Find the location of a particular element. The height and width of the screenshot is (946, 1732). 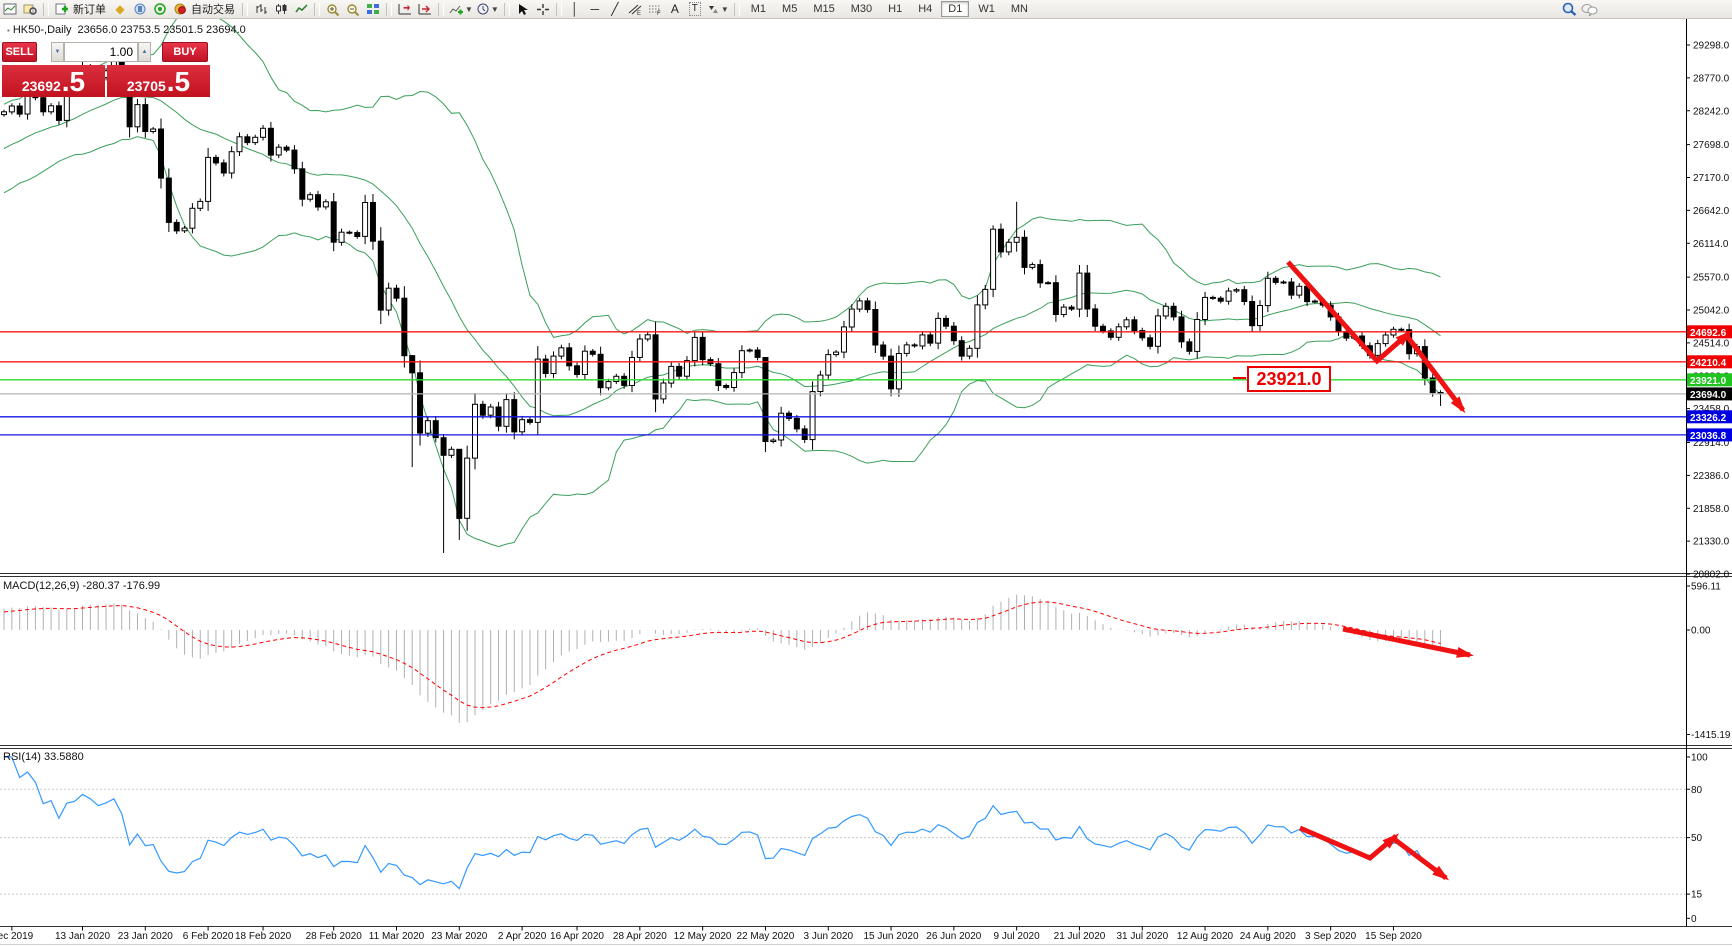

svg-text: 28770.0 is located at coordinates (1711, 78).